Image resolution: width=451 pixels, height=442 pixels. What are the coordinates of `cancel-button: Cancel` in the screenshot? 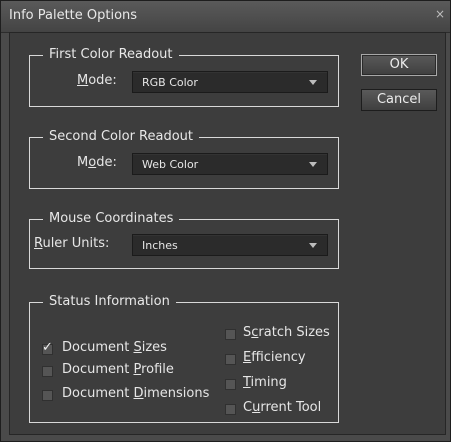 It's located at (399, 100).